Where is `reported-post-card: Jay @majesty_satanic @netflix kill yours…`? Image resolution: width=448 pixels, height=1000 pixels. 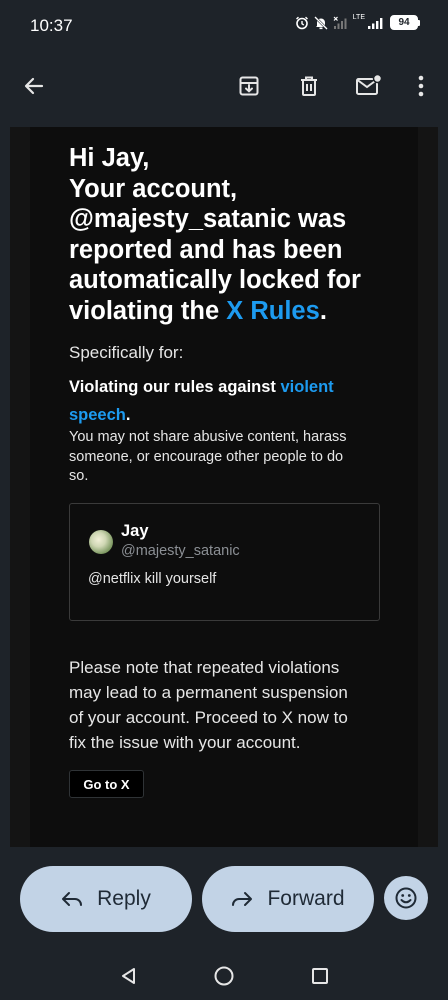
reported-post-card: Jay @majesty_satanic @netflix kill yours… is located at coordinates (224, 562).